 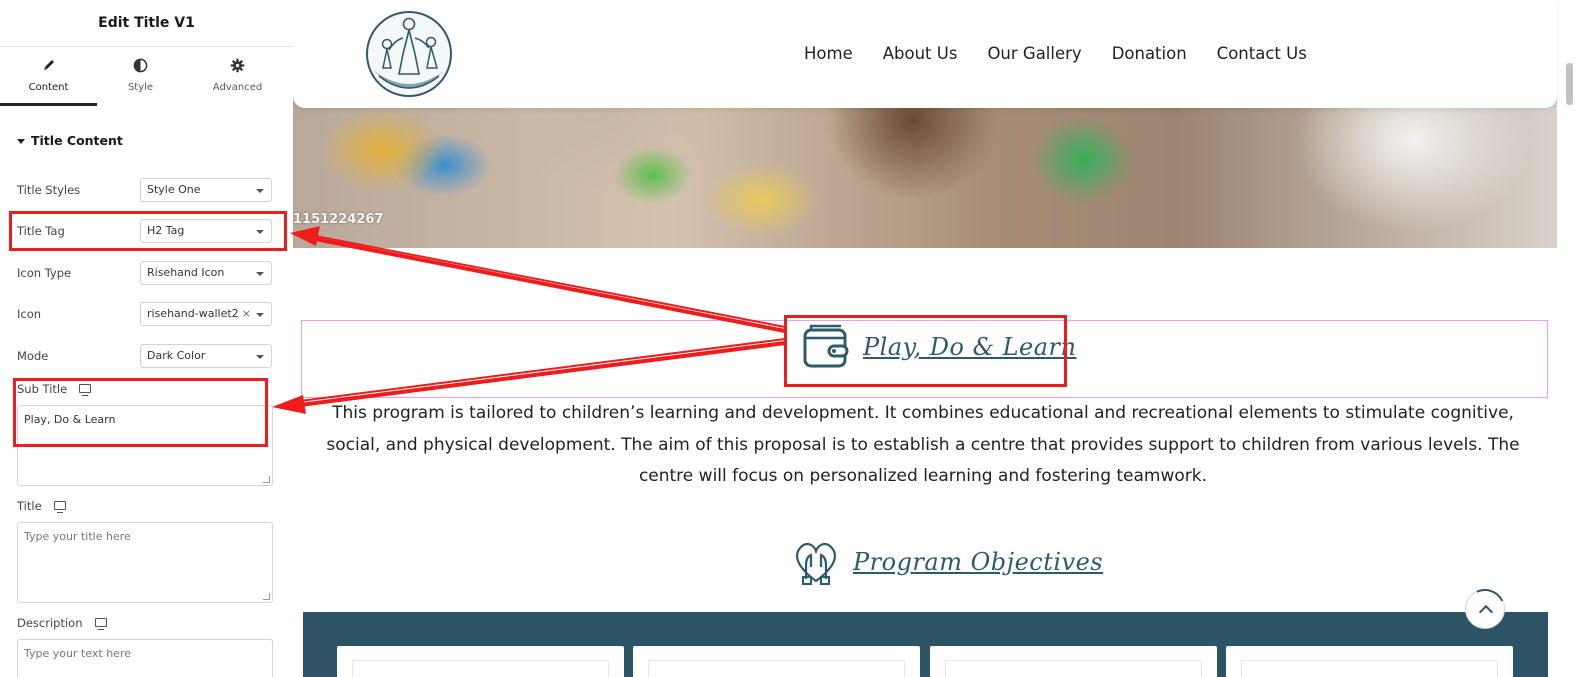 What do you see at coordinates (140, 67) in the screenshot?
I see `contrast-icon` at bounding box center [140, 67].